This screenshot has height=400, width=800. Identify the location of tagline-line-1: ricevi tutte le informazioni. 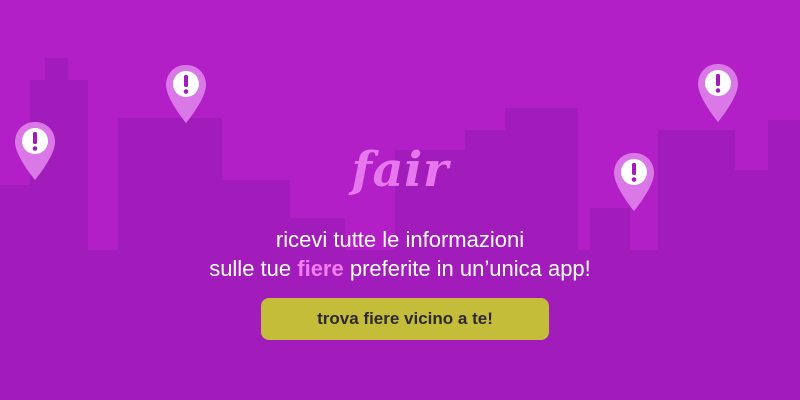
(400, 239).